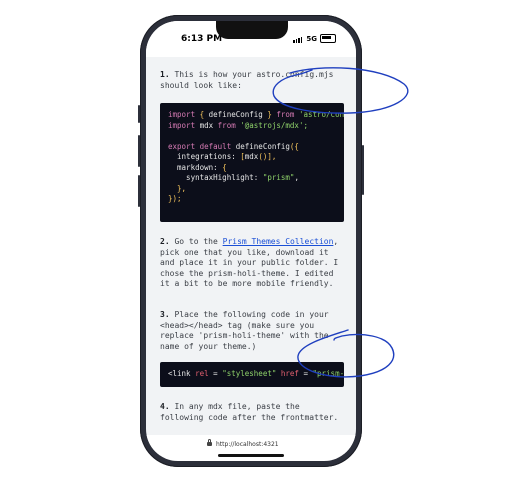 This screenshot has height=477, width=523. Describe the element at coordinates (251, 455) in the screenshot. I see `home-indicator` at that location.